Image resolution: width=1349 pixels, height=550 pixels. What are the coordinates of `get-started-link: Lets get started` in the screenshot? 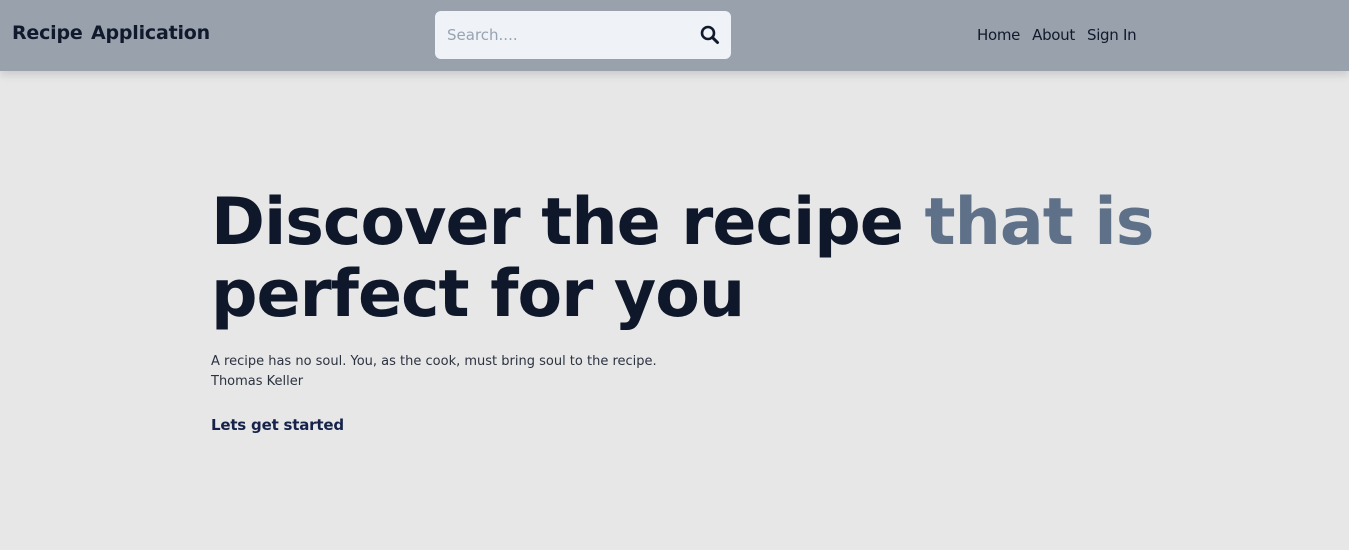 It's located at (277, 425).